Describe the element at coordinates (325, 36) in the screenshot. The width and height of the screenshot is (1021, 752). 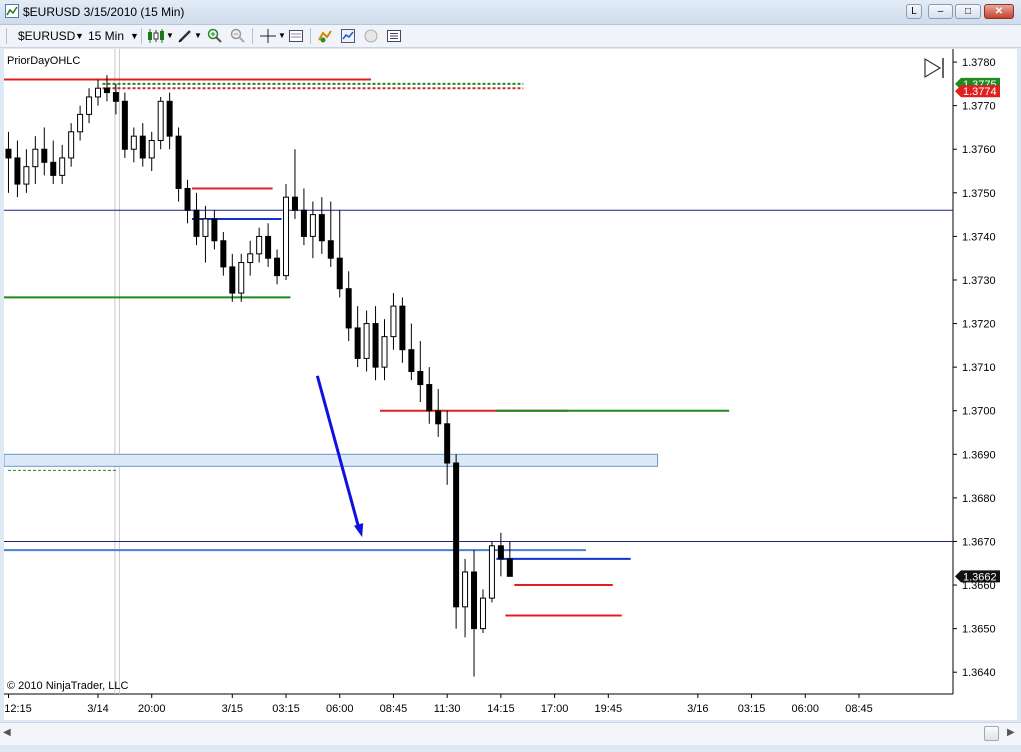
I see `strategy-icon` at that location.